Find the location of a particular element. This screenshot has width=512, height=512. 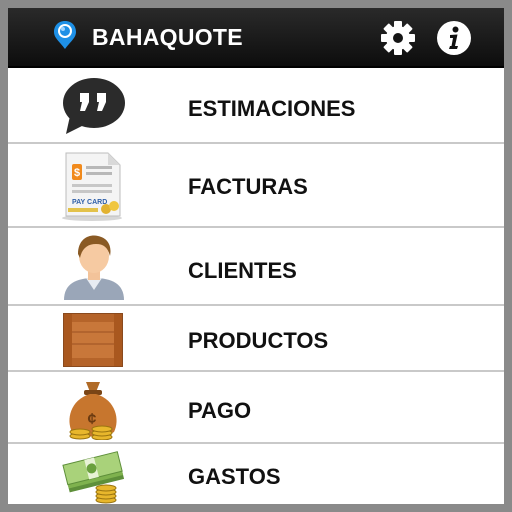

gear-icon is located at coordinates (398, 38).